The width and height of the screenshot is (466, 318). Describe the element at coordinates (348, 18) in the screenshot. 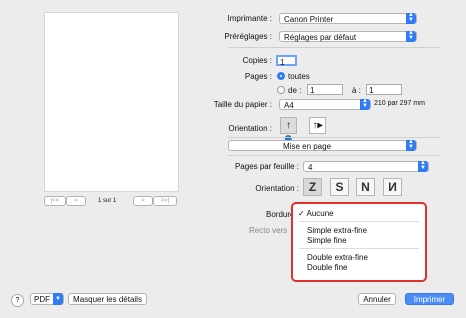

I see `printer-select: Canon Printer ▲ ▼` at that location.